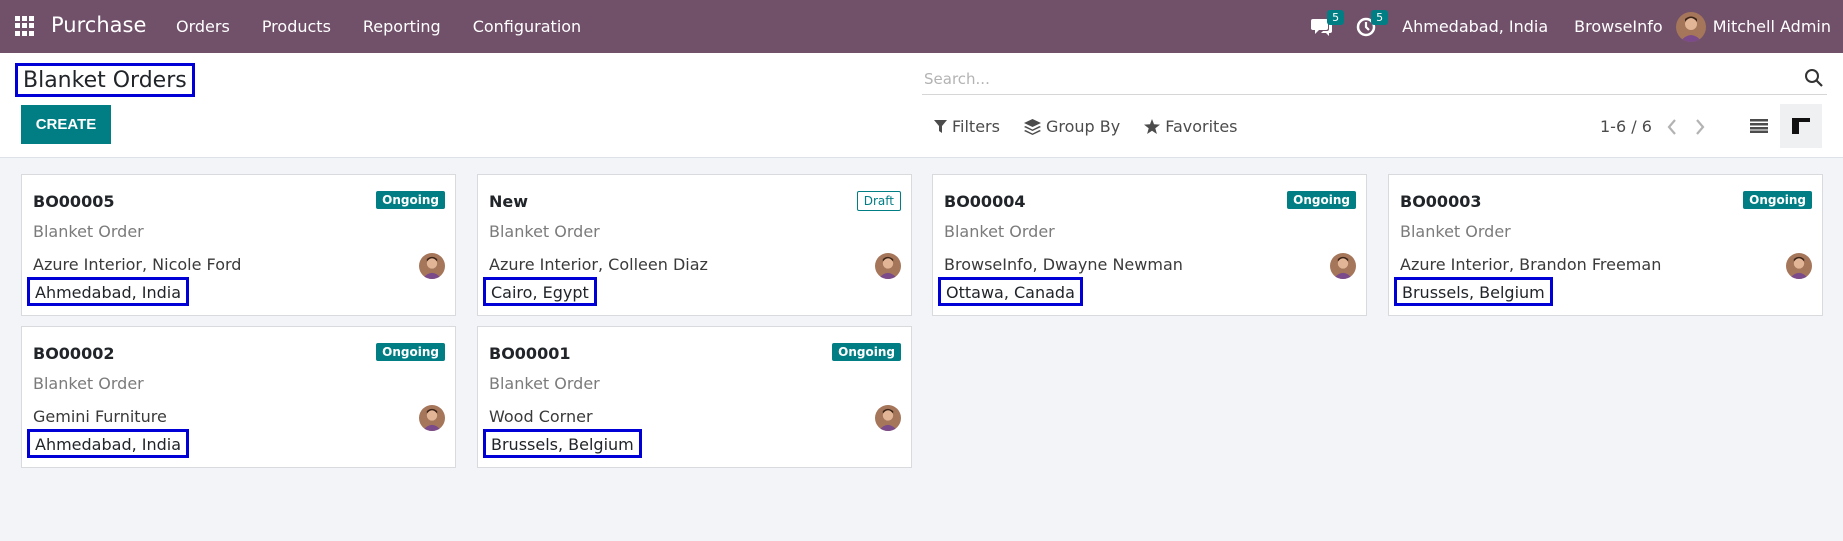  I want to click on chevron-right-icon, so click(1700, 127).